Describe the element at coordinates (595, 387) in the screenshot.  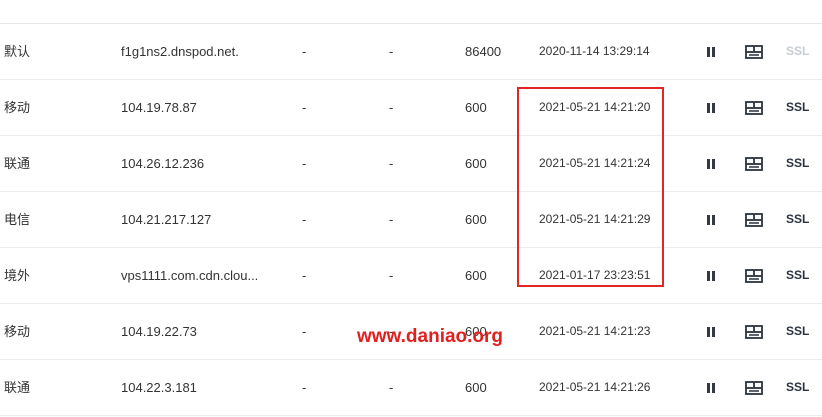
I see `record-updated-time: 2021-05-21 14:21:26` at that location.